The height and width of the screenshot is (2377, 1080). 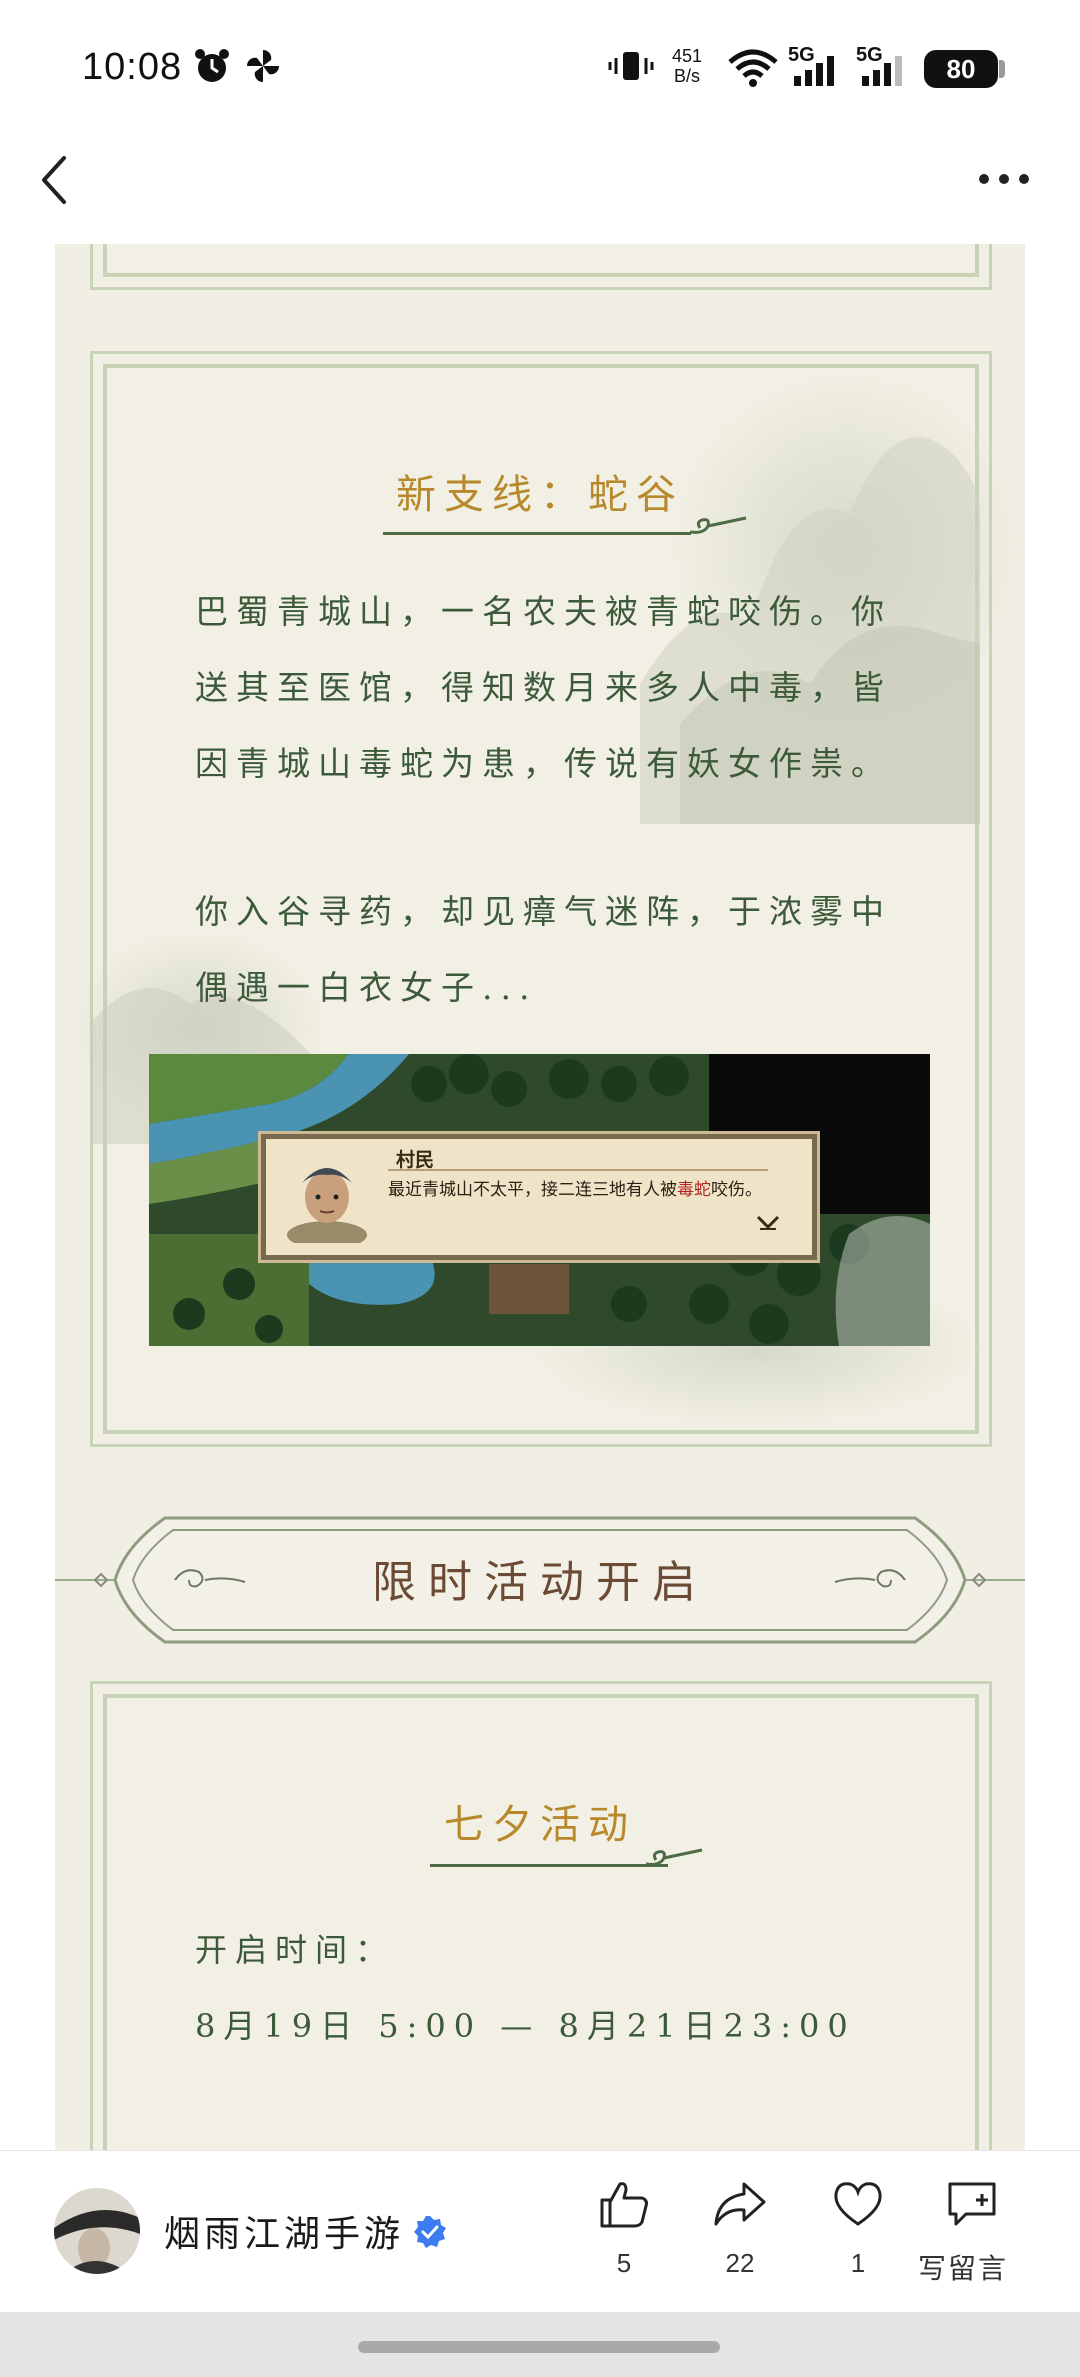 What do you see at coordinates (674, 1857) in the screenshot?
I see `qixi-title-swirl-decor` at bounding box center [674, 1857].